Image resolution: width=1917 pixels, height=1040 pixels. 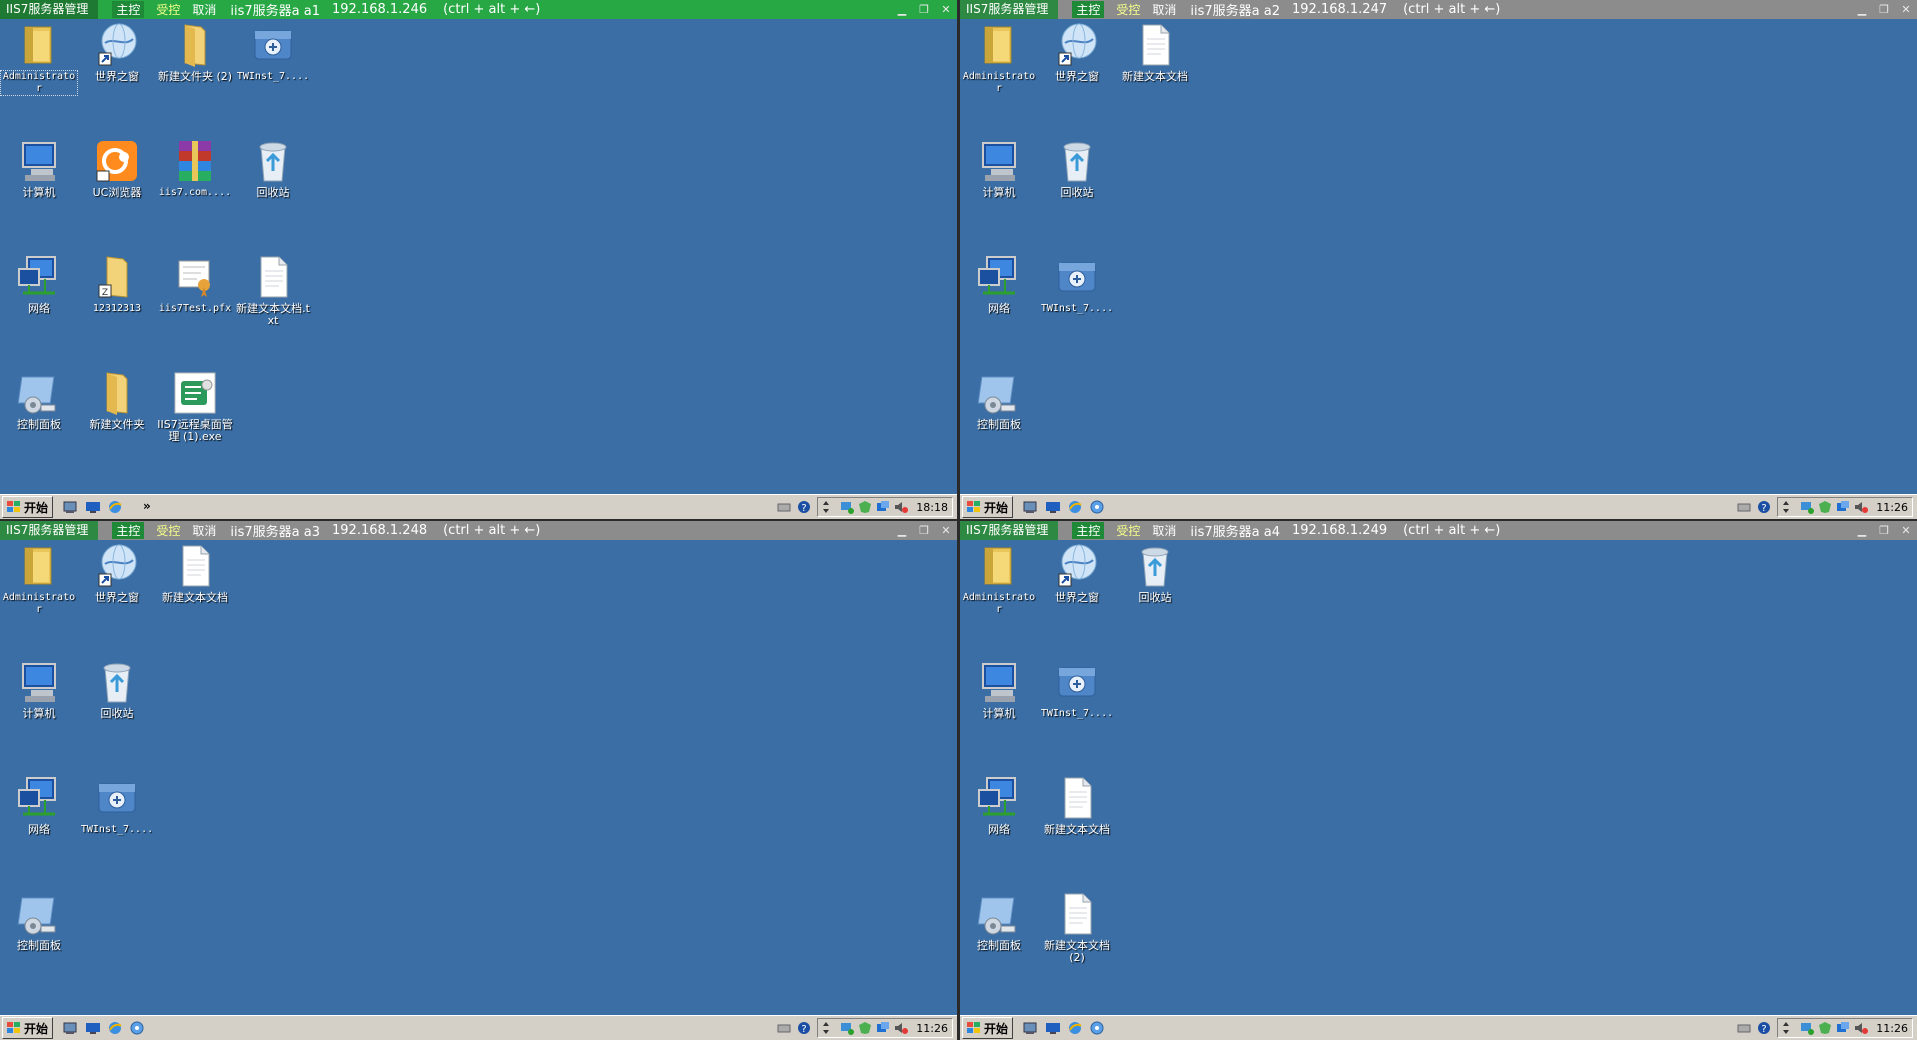 What do you see at coordinates (117, 168) in the screenshot?
I see `desktop-icon: UC浏览器` at bounding box center [117, 168].